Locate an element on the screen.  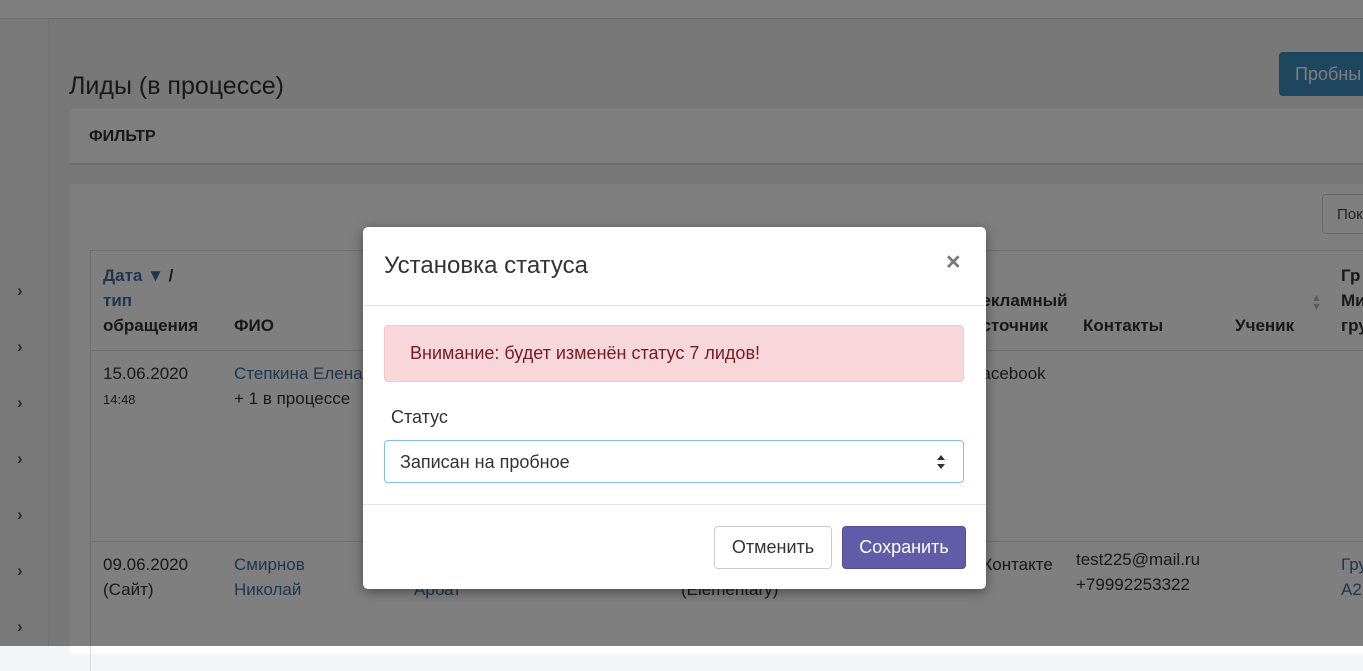
status-select: Записан на пробное is located at coordinates (674, 461).